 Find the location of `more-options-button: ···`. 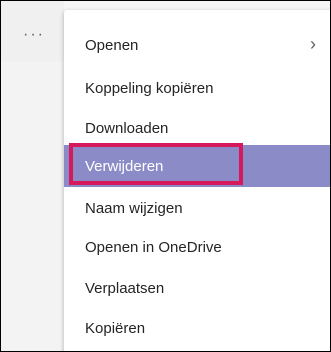

more-options-button: ··· is located at coordinates (34, 35).